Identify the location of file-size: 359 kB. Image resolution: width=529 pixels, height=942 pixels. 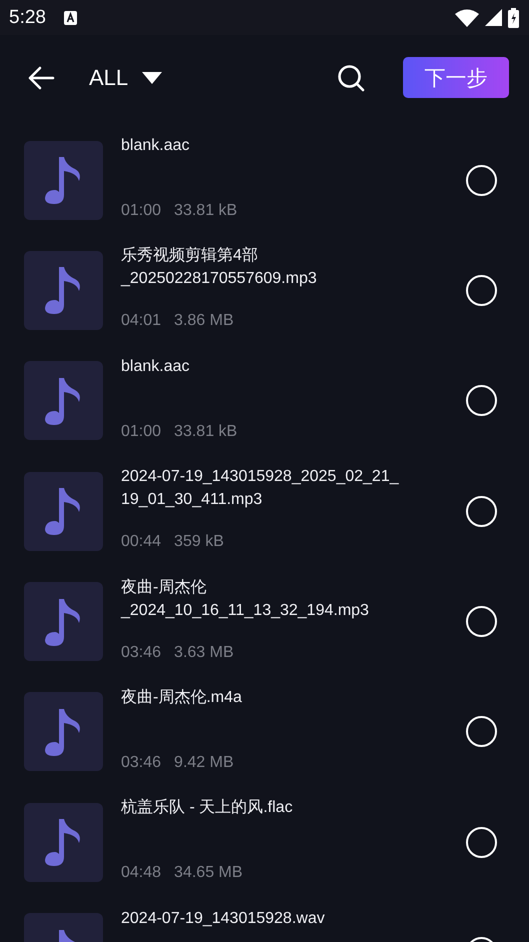
(199, 542).